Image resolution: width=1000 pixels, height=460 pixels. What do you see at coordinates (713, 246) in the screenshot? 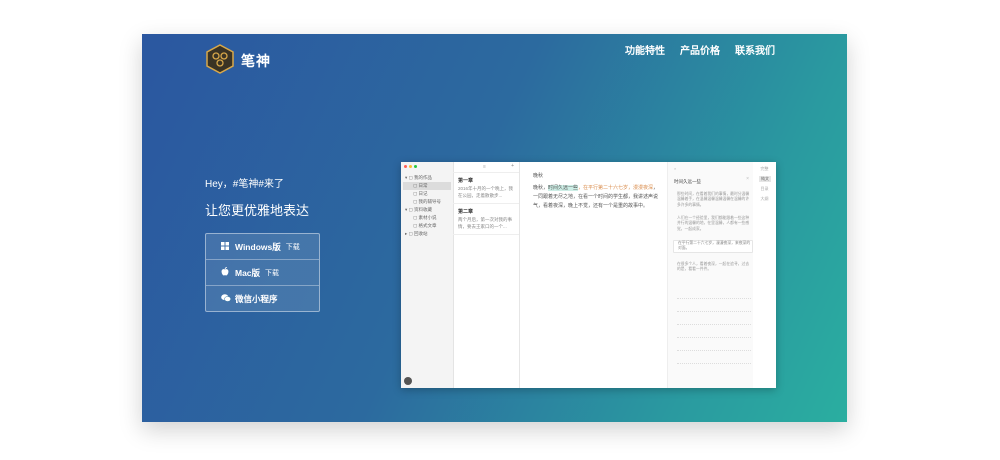
I see `suggestion-block-active: 在平行第二十六七岁，漫漫夜深，来夜深的对面。` at bounding box center [713, 246].